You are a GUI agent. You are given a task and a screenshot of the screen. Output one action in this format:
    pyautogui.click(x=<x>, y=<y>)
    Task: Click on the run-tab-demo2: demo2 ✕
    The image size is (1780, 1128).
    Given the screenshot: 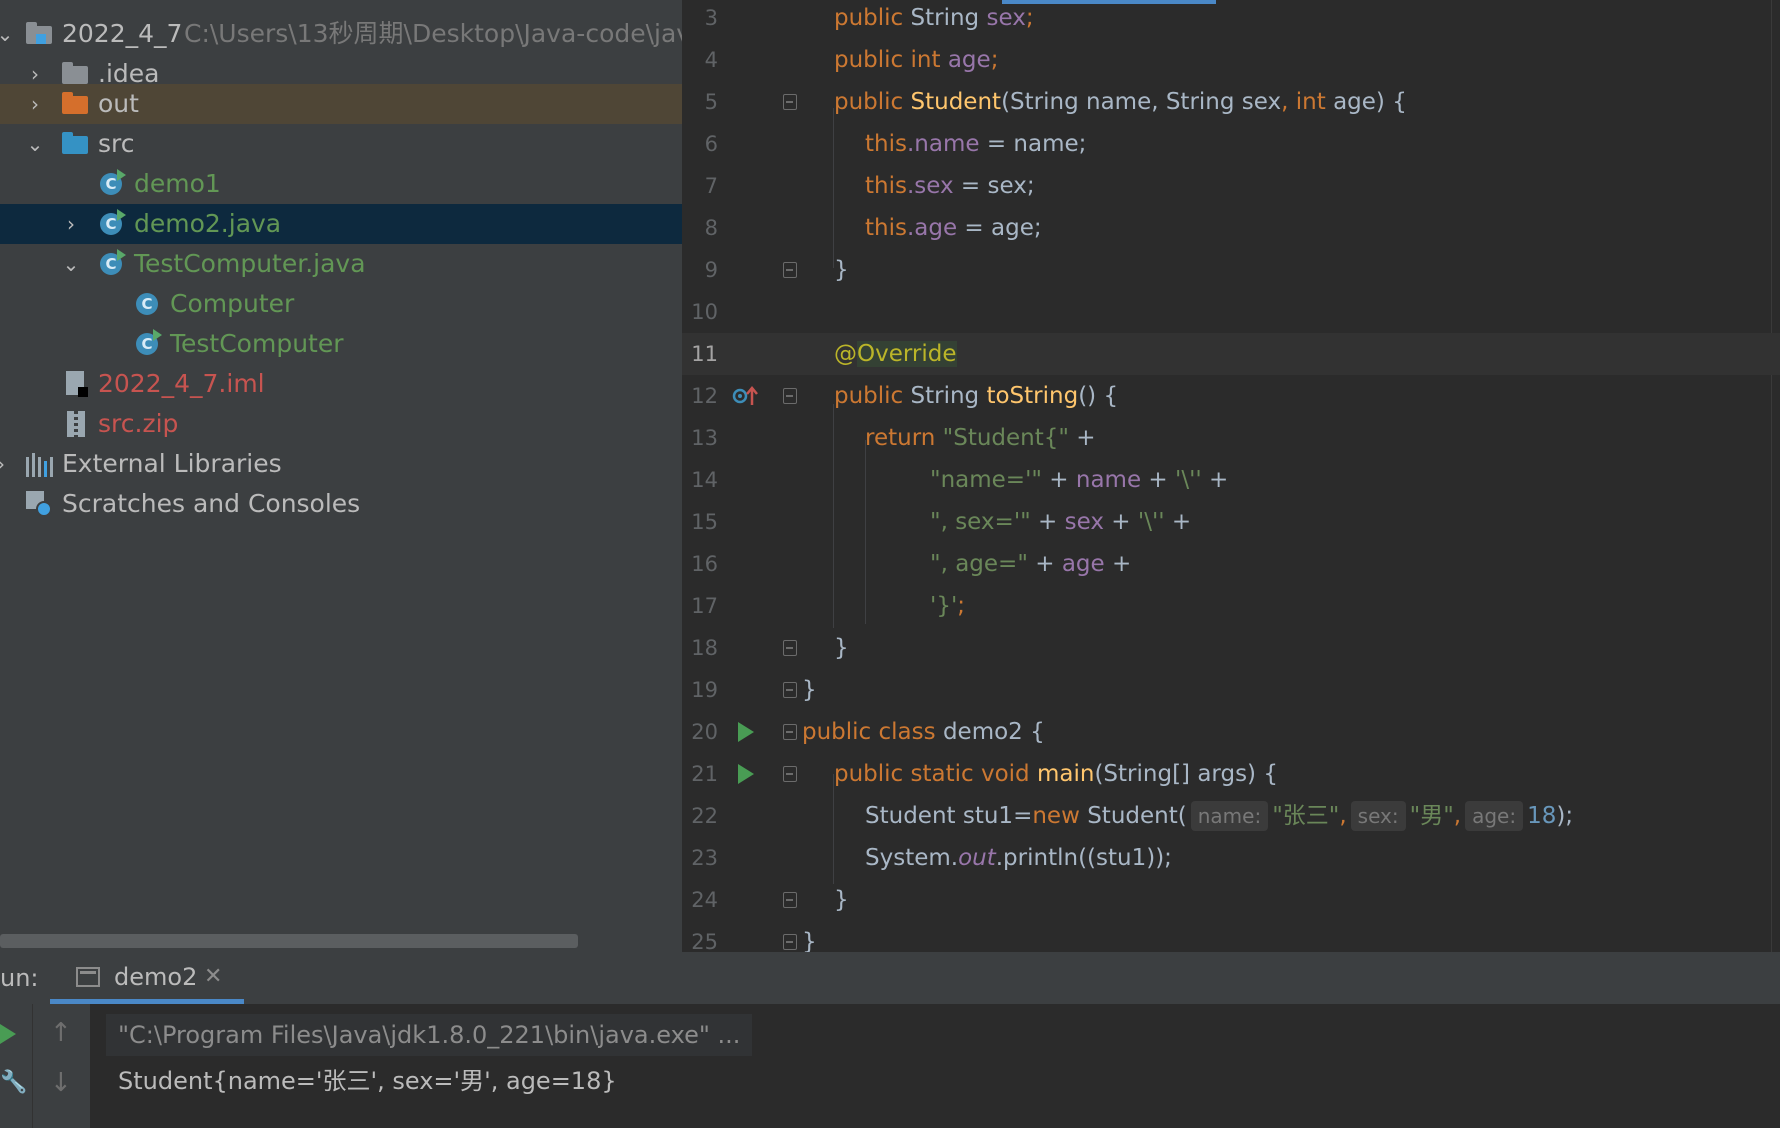 What is the action you would take?
    pyautogui.click(x=147, y=978)
    